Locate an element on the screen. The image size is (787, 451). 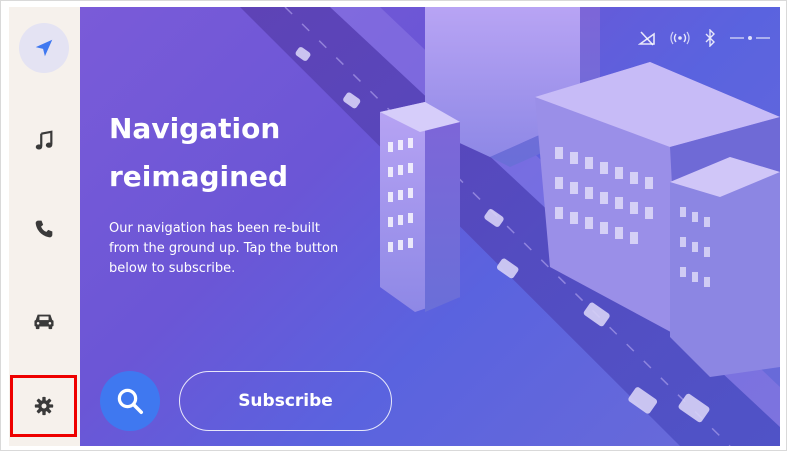
music-note-icon is located at coordinates (44, 140).